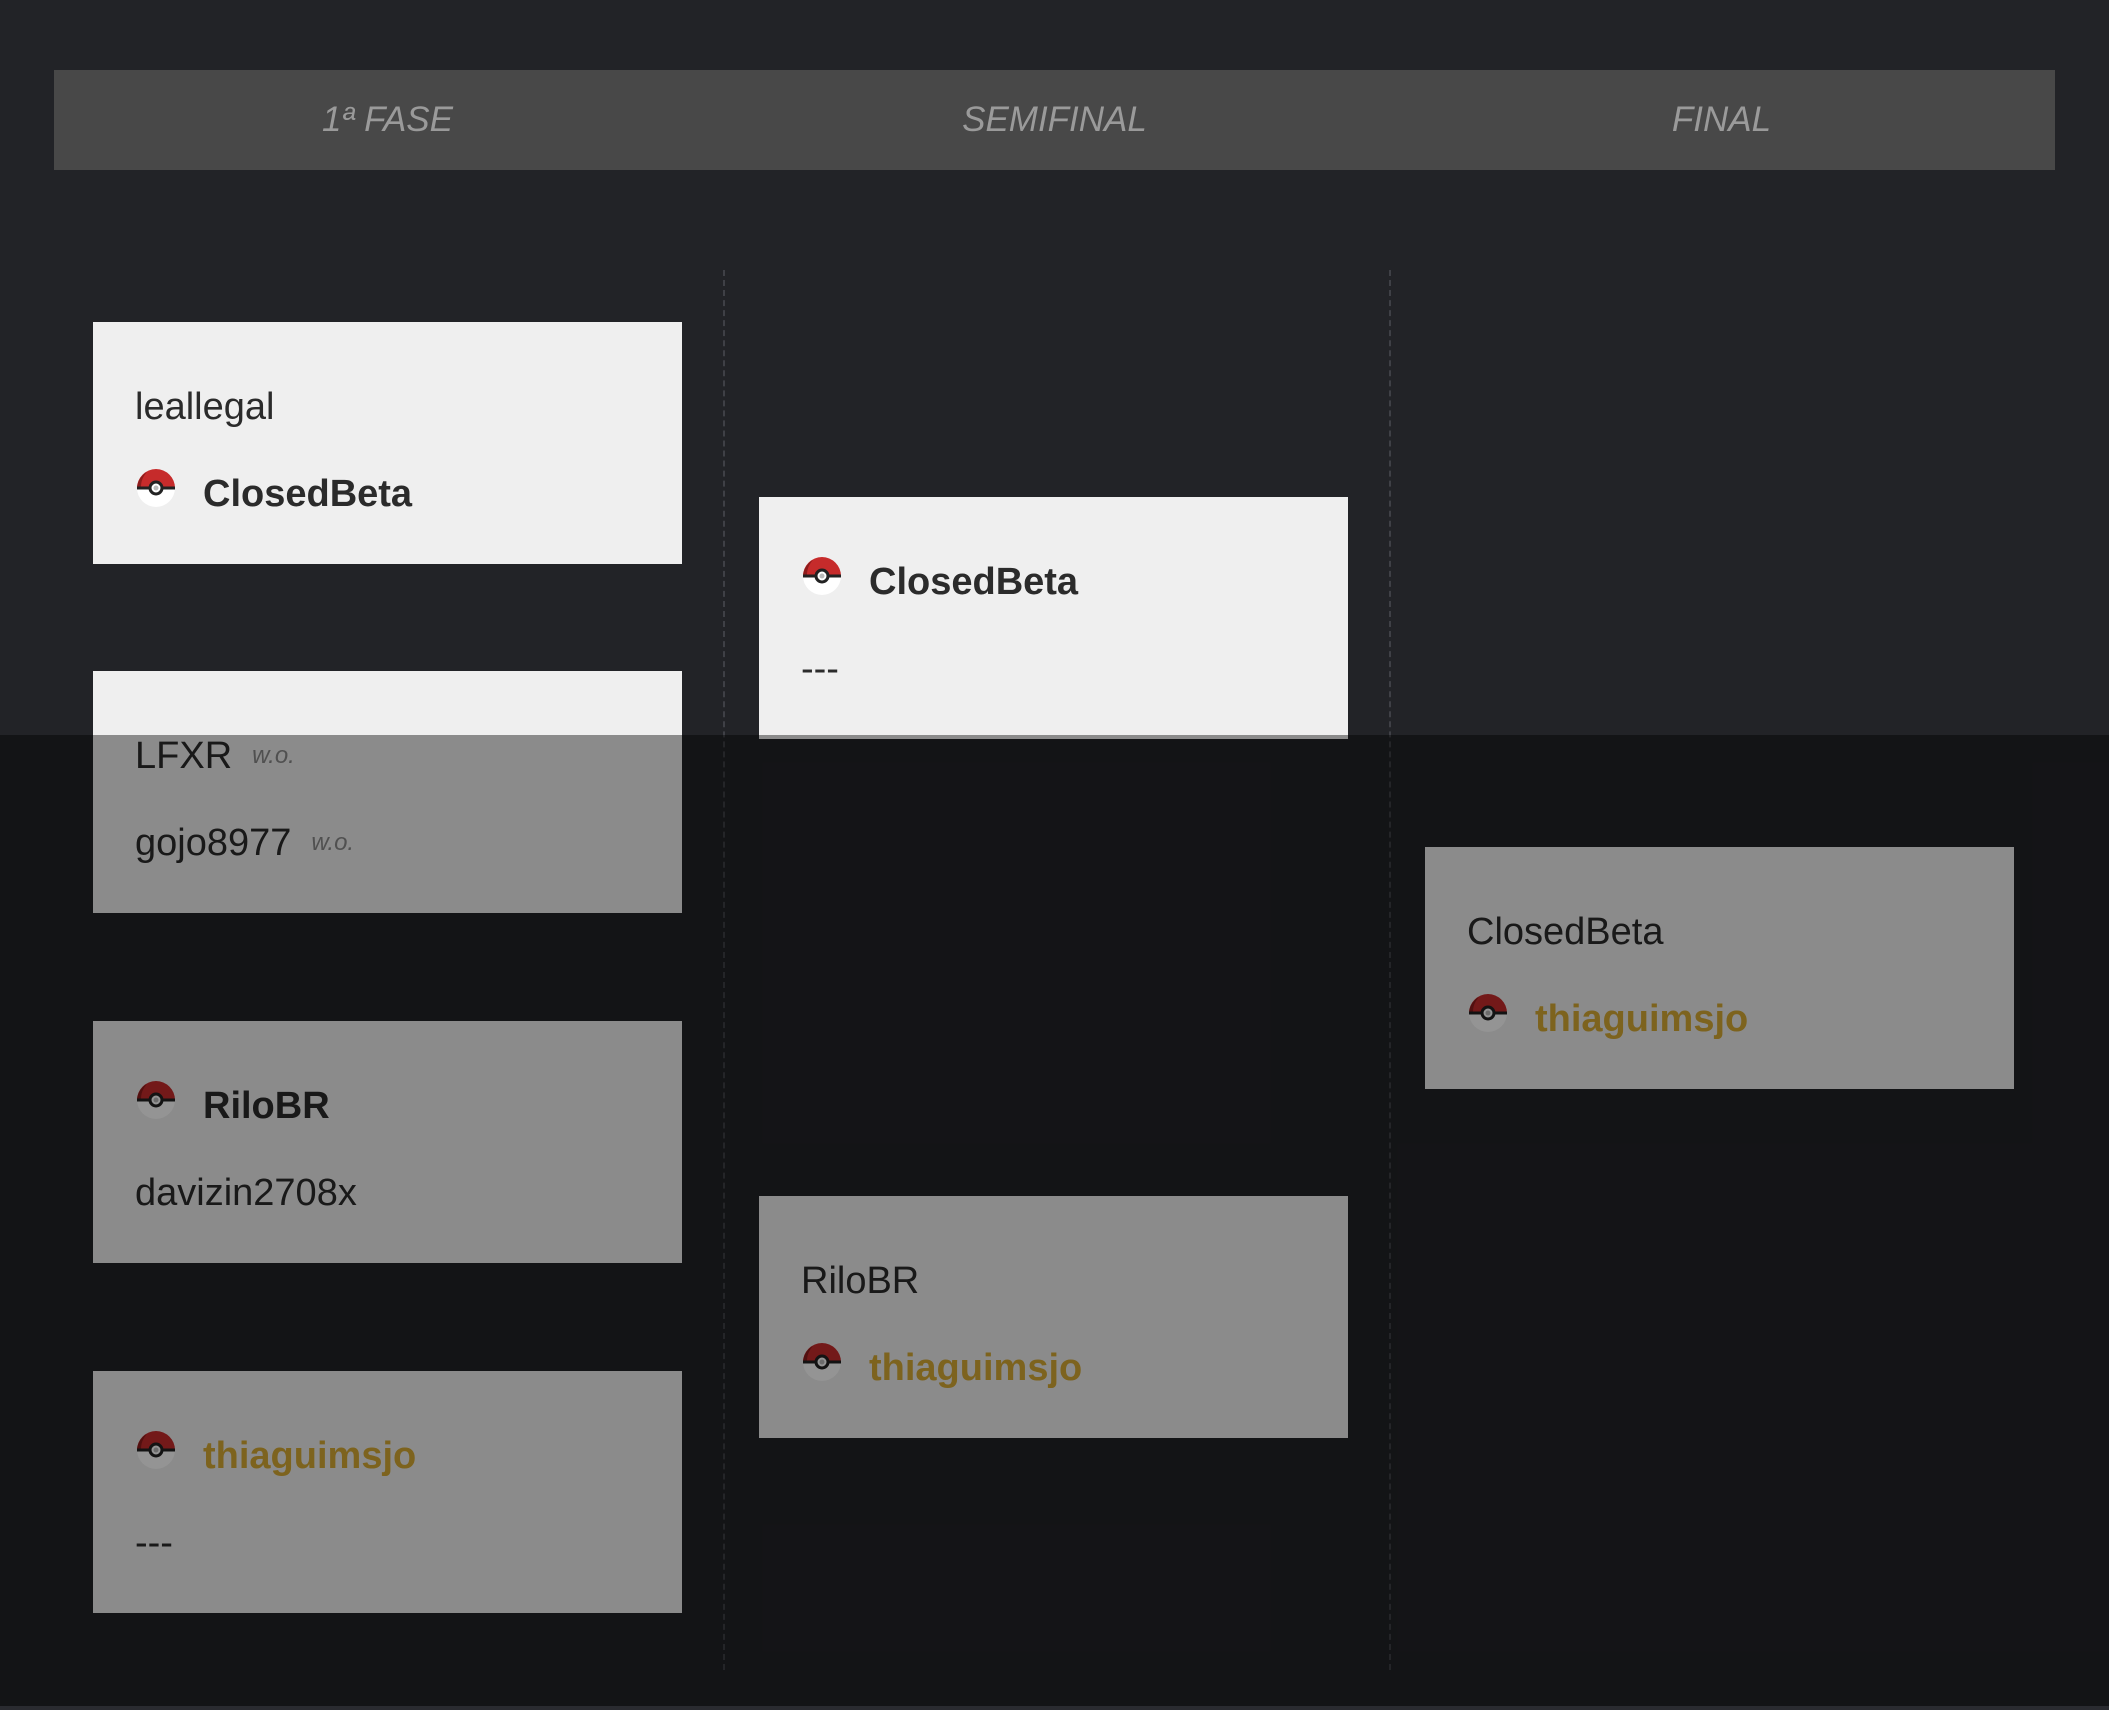 This screenshot has width=2109, height=1710. Describe the element at coordinates (1053, 618) in the screenshot. I see `match-card: ClosedBeta ---` at that location.